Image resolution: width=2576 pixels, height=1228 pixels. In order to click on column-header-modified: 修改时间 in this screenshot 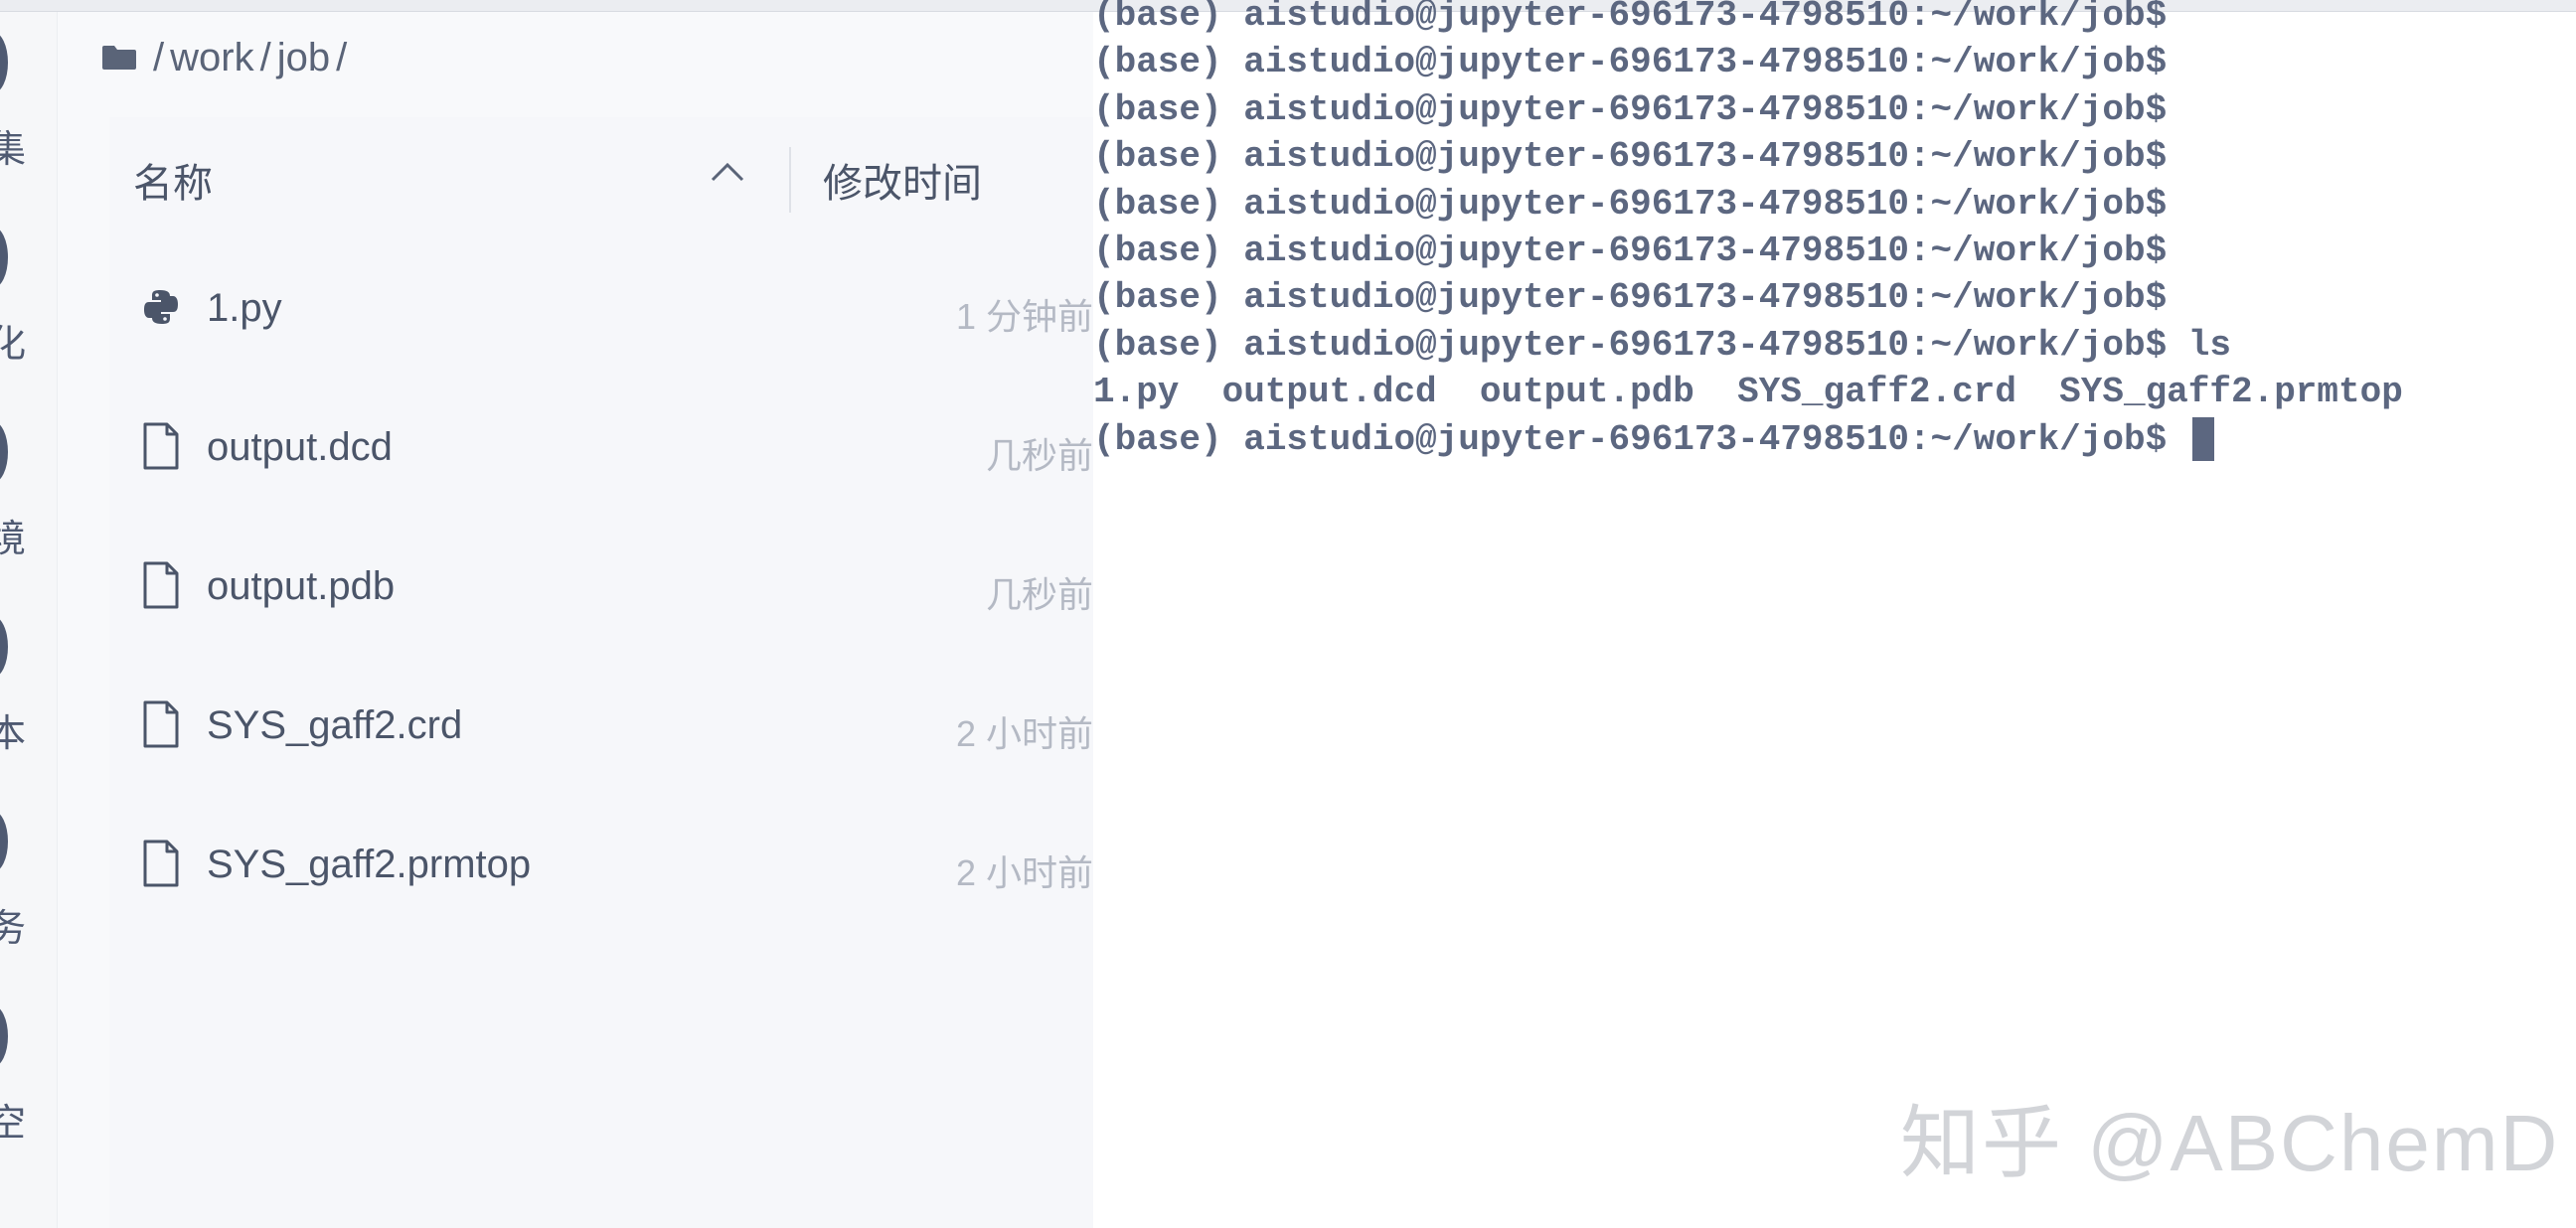, I will do `click(902, 180)`.